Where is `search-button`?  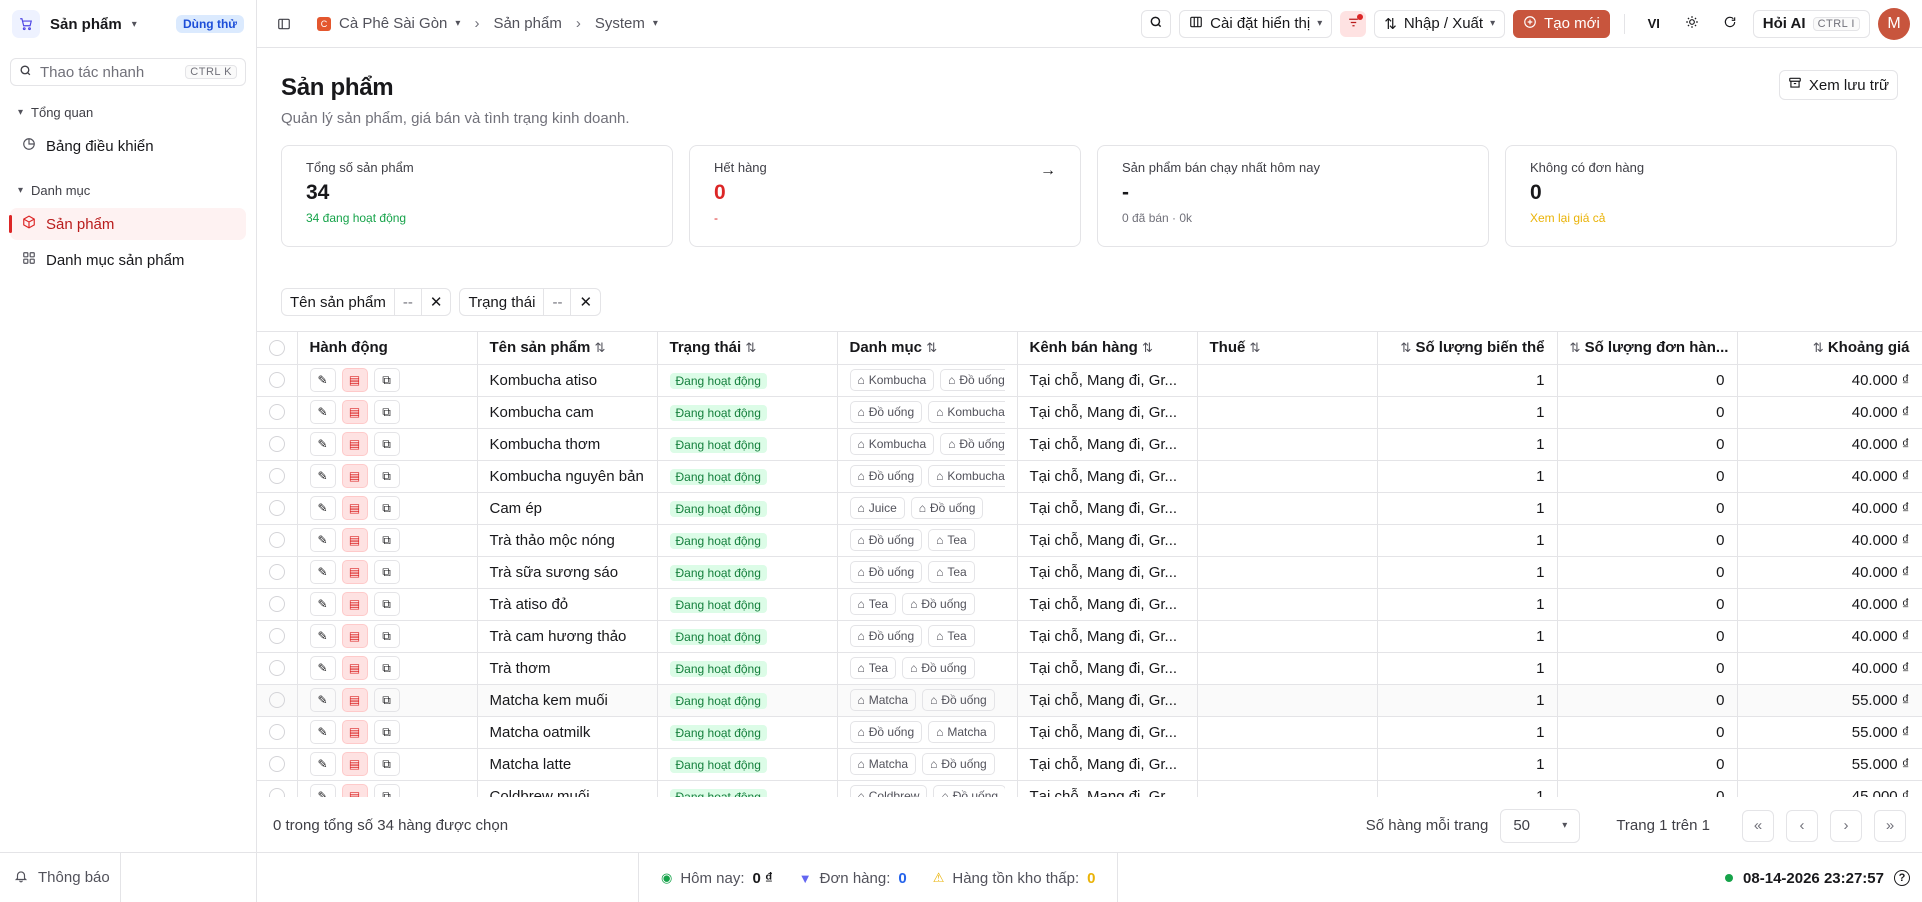 search-button is located at coordinates (1156, 23).